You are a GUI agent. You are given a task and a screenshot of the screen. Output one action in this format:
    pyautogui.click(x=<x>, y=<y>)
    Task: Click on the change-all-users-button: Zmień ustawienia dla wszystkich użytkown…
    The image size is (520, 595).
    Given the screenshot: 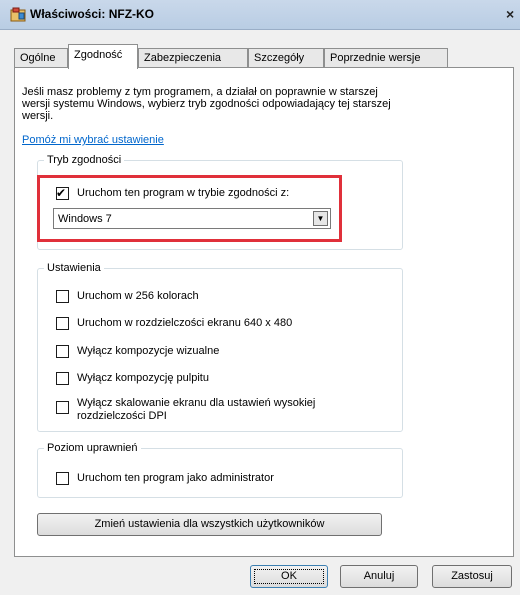 What is the action you would take?
    pyautogui.click(x=209, y=524)
    